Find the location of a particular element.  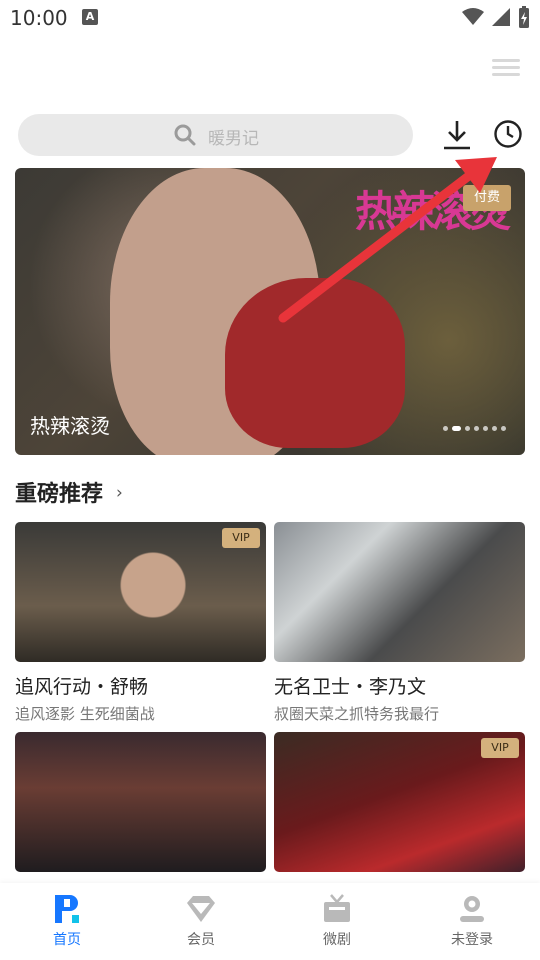

signal-icon is located at coordinates (501, 17).